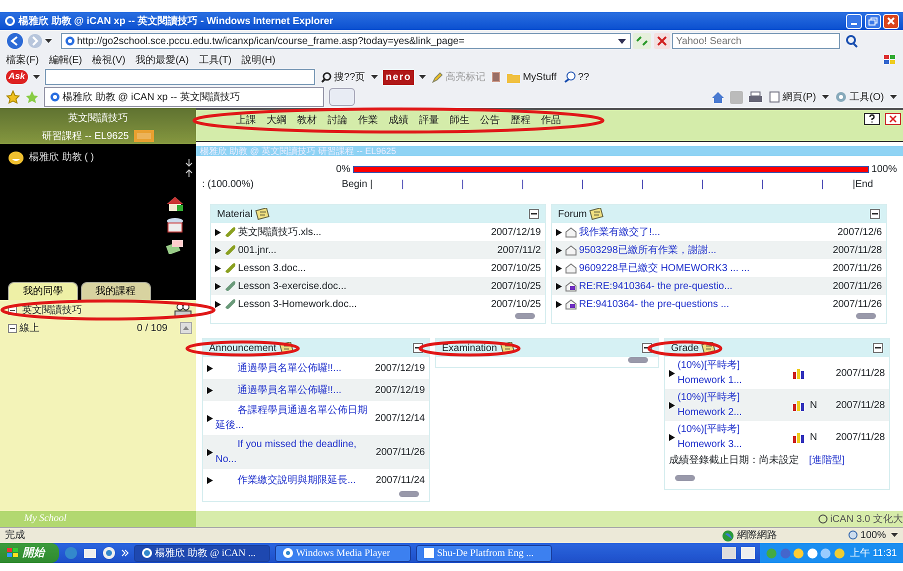  I want to click on course-menu-item: 成績, so click(398, 120).